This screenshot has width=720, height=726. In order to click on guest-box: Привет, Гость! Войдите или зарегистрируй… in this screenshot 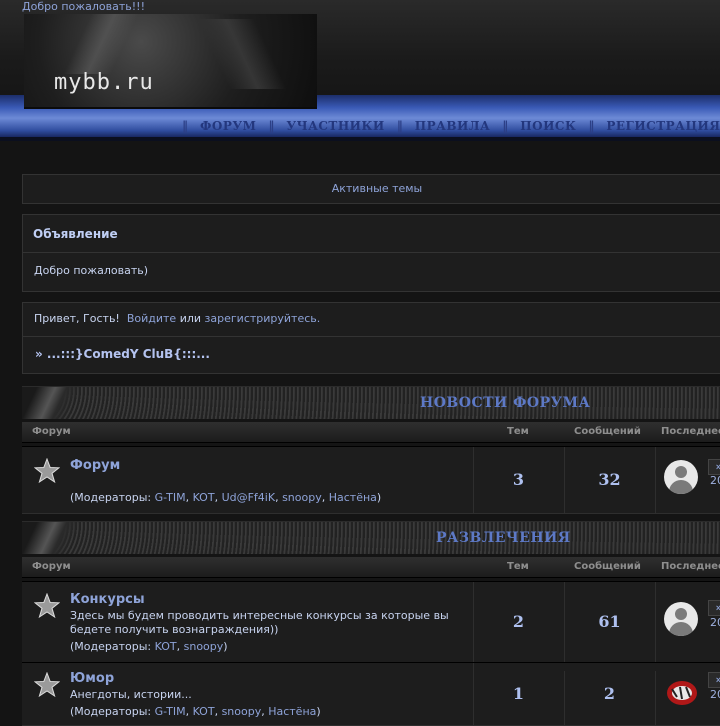, I will do `click(371, 338)`.